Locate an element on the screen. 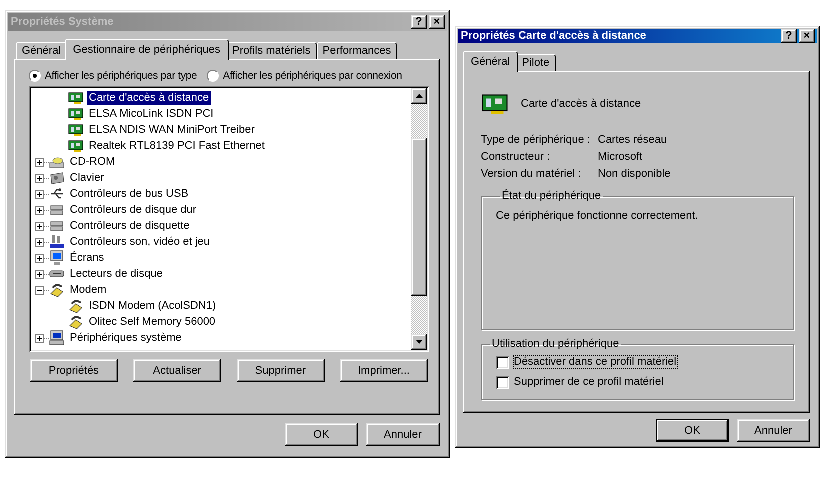 The image size is (831, 480). tab: Performances is located at coordinates (357, 50).